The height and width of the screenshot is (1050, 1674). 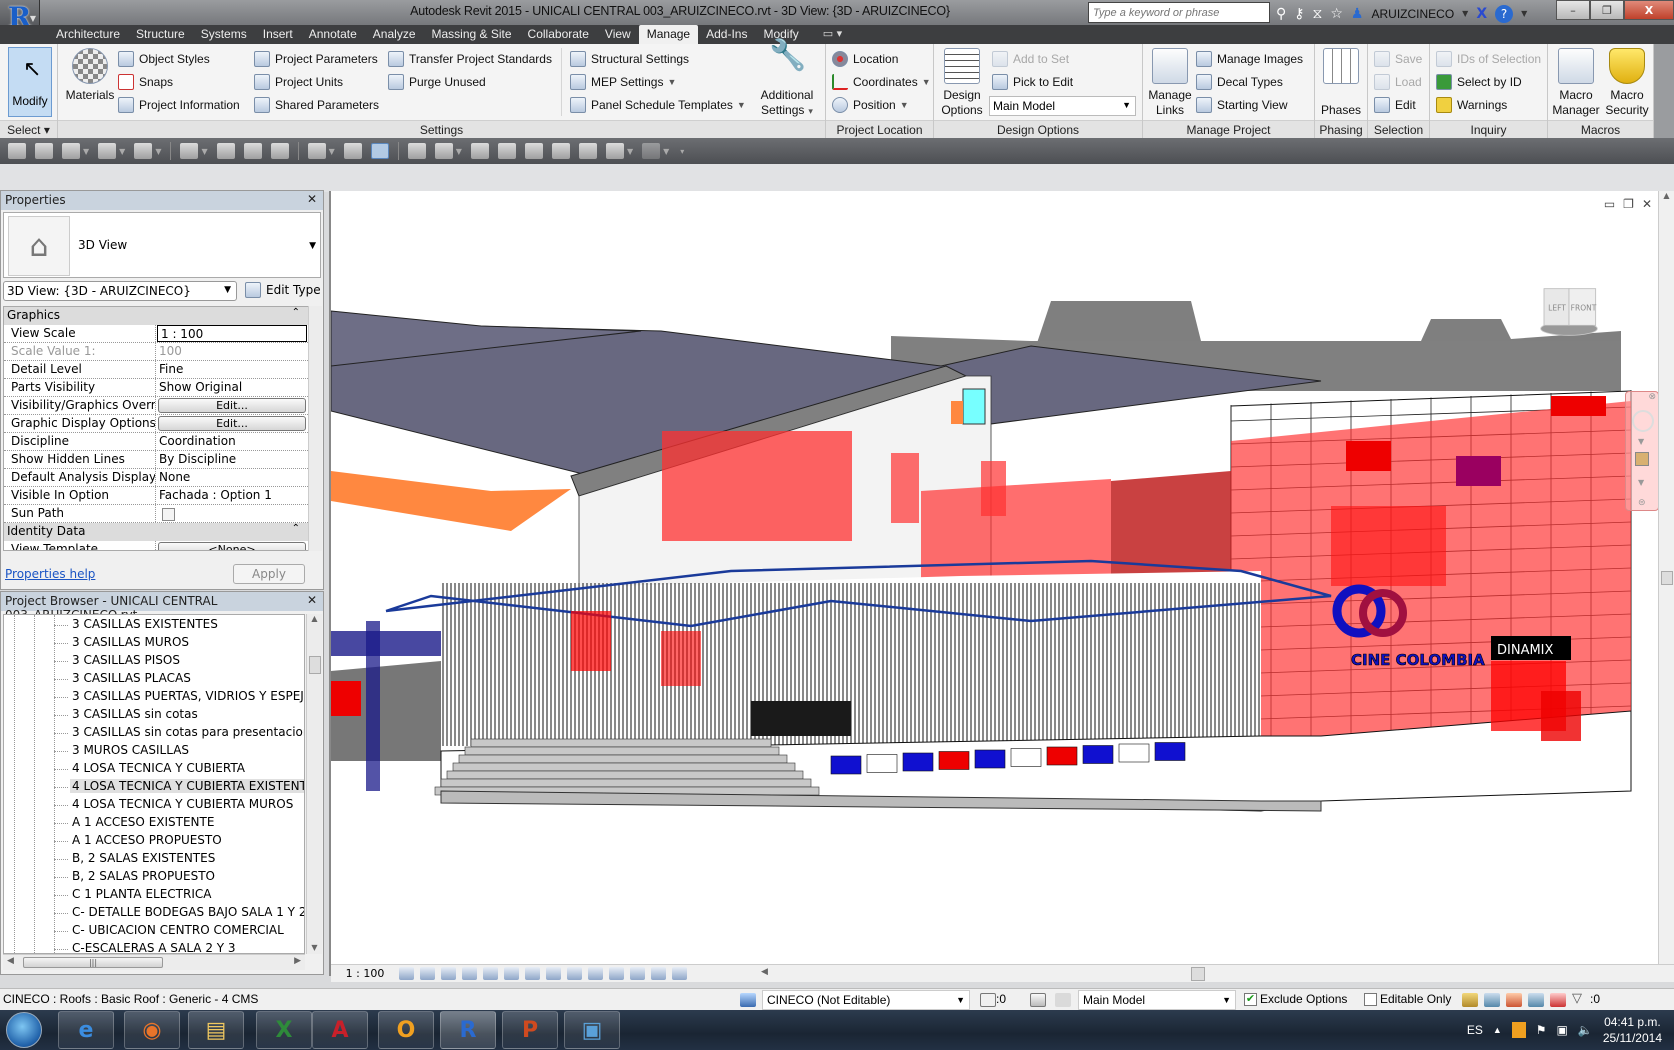 What do you see at coordinates (748, 1000) in the screenshot?
I see `worksets-icon` at bounding box center [748, 1000].